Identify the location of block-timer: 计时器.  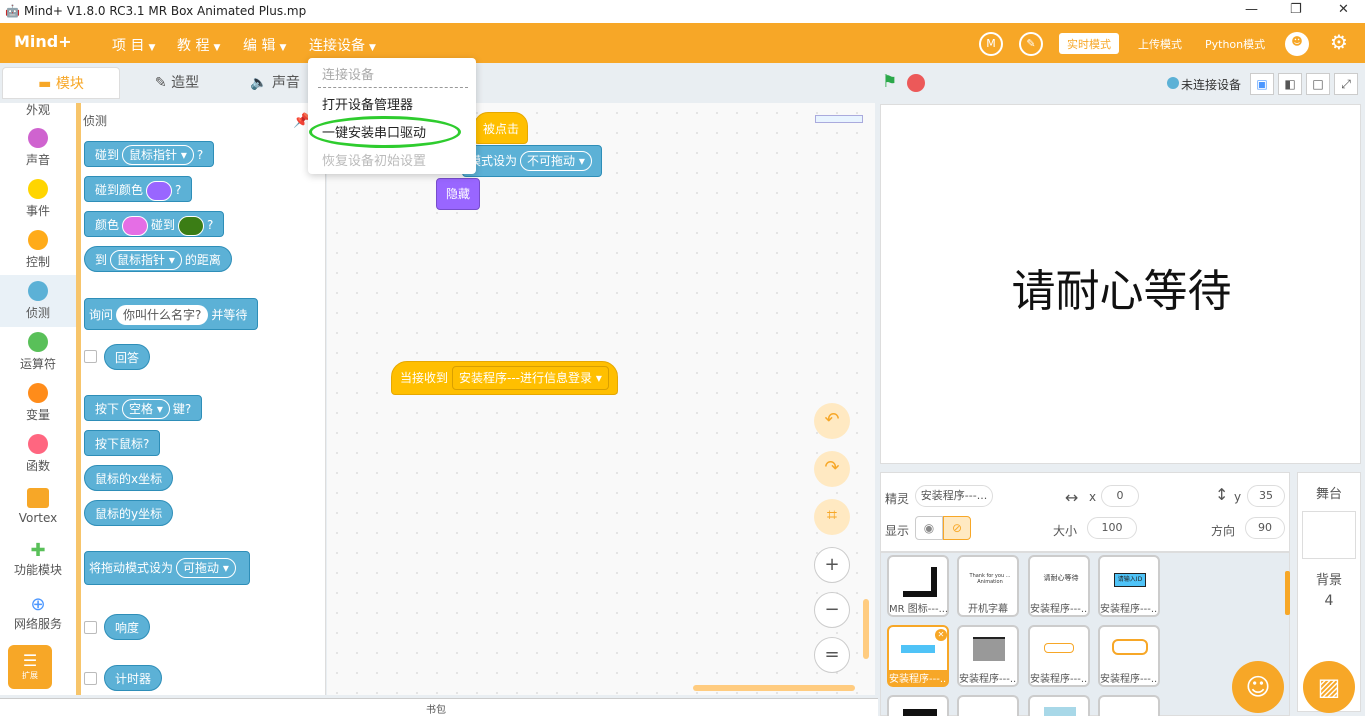
(133, 678).